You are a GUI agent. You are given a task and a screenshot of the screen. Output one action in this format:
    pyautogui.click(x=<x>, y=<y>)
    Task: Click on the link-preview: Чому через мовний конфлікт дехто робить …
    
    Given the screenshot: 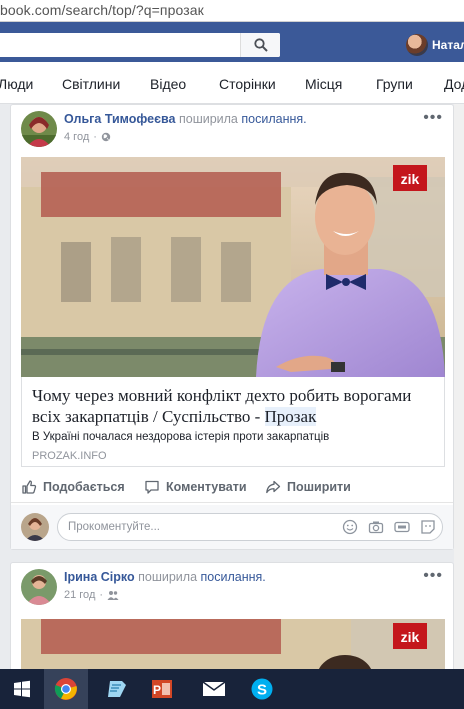 What is the action you would take?
    pyautogui.click(x=233, y=422)
    